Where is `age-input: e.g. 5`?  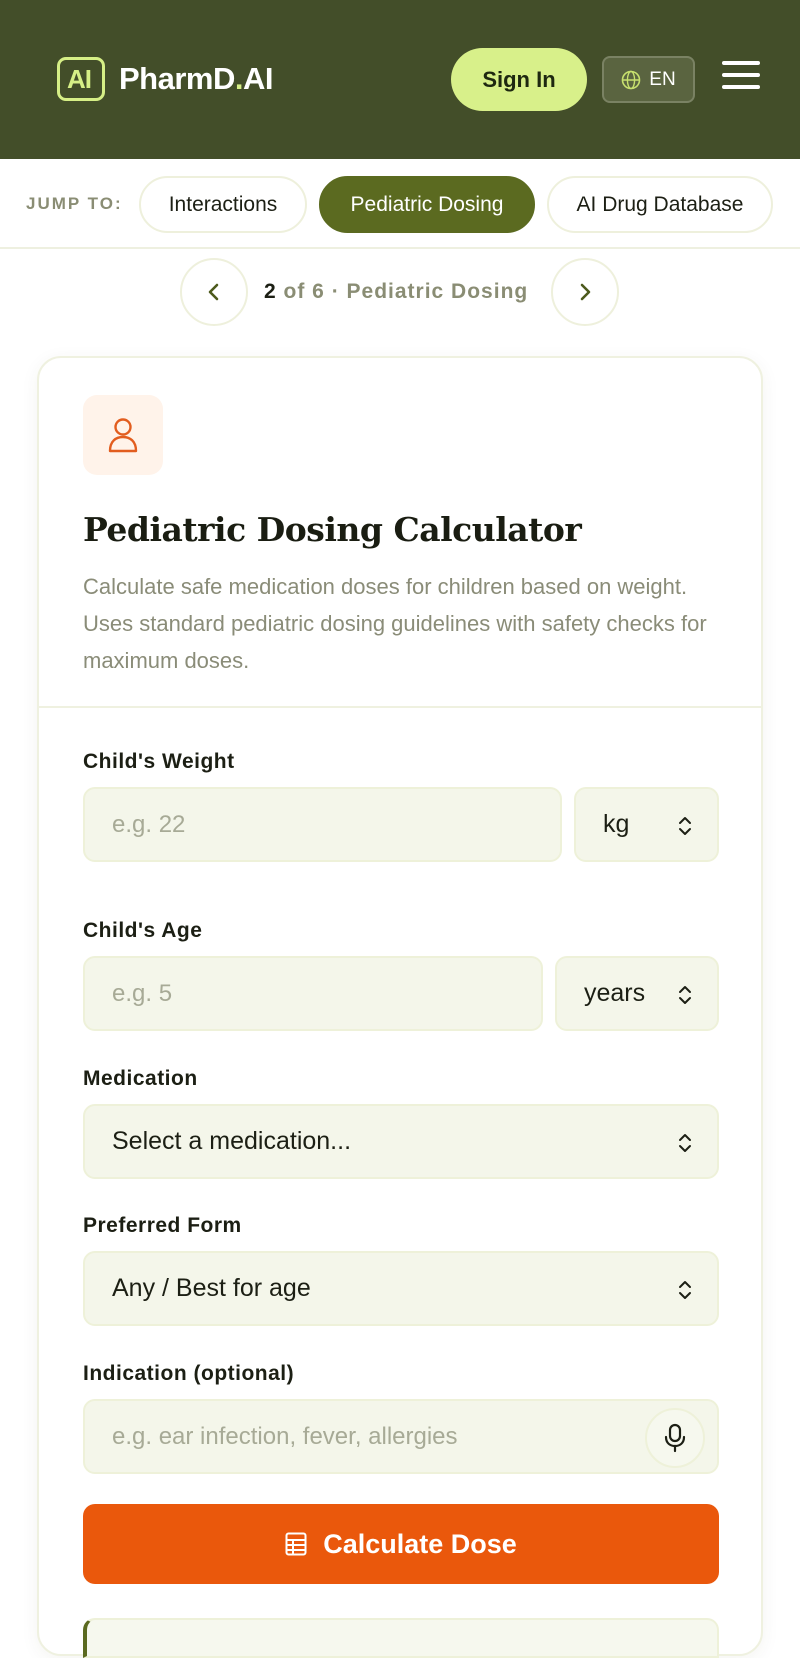 age-input: e.g. 5 is located at coordinates (313, 993).